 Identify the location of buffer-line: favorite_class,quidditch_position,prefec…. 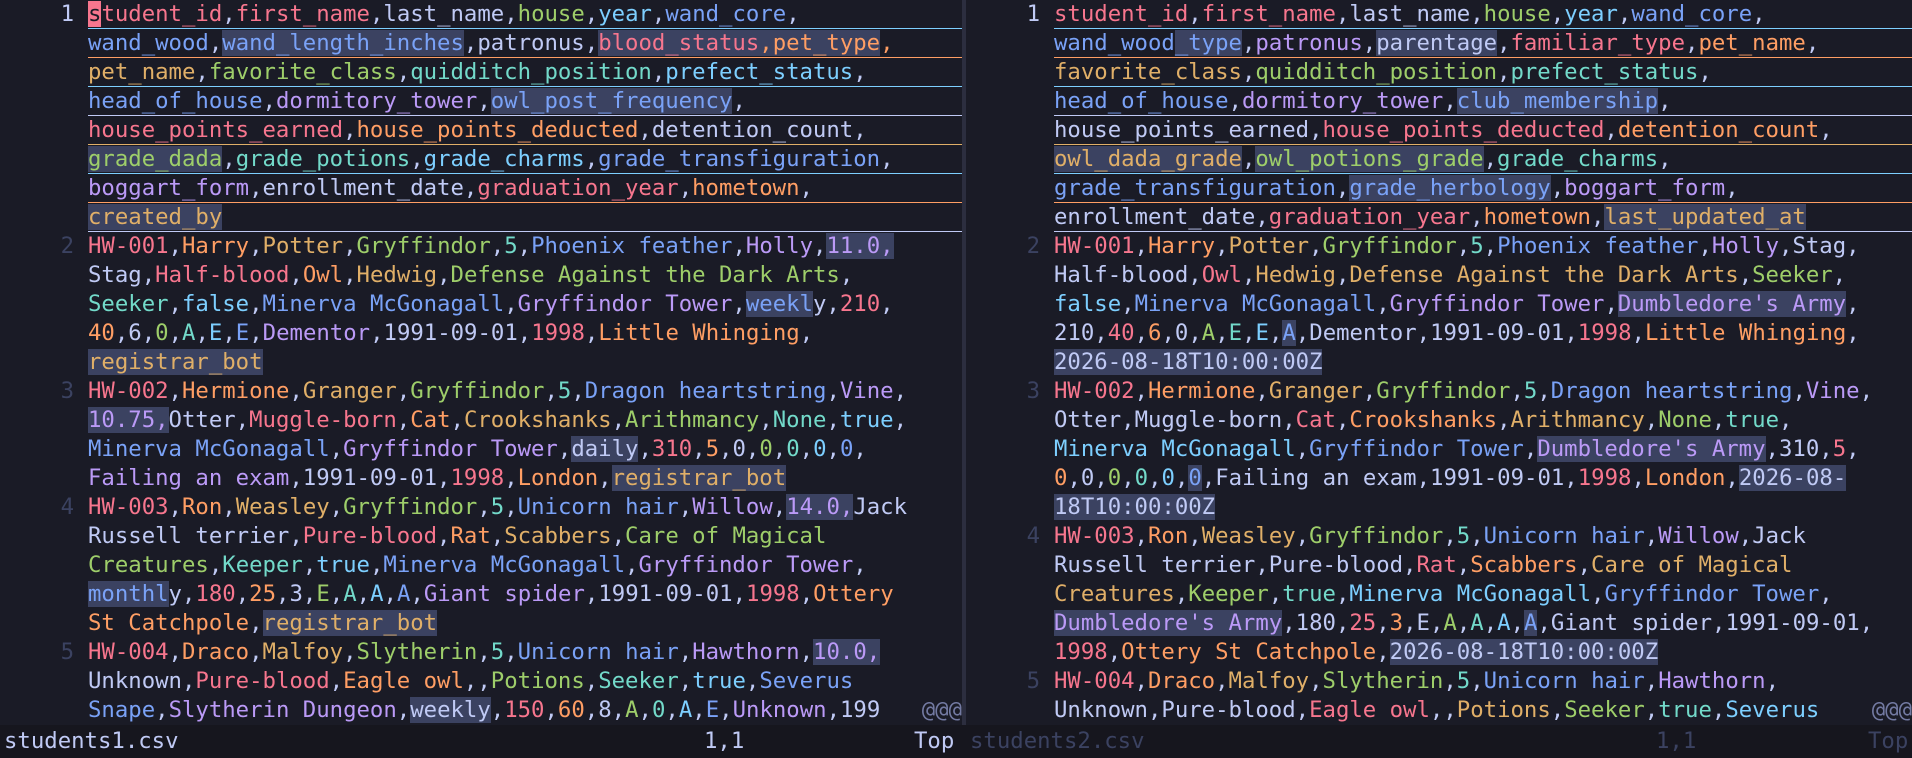
(1483, 72).